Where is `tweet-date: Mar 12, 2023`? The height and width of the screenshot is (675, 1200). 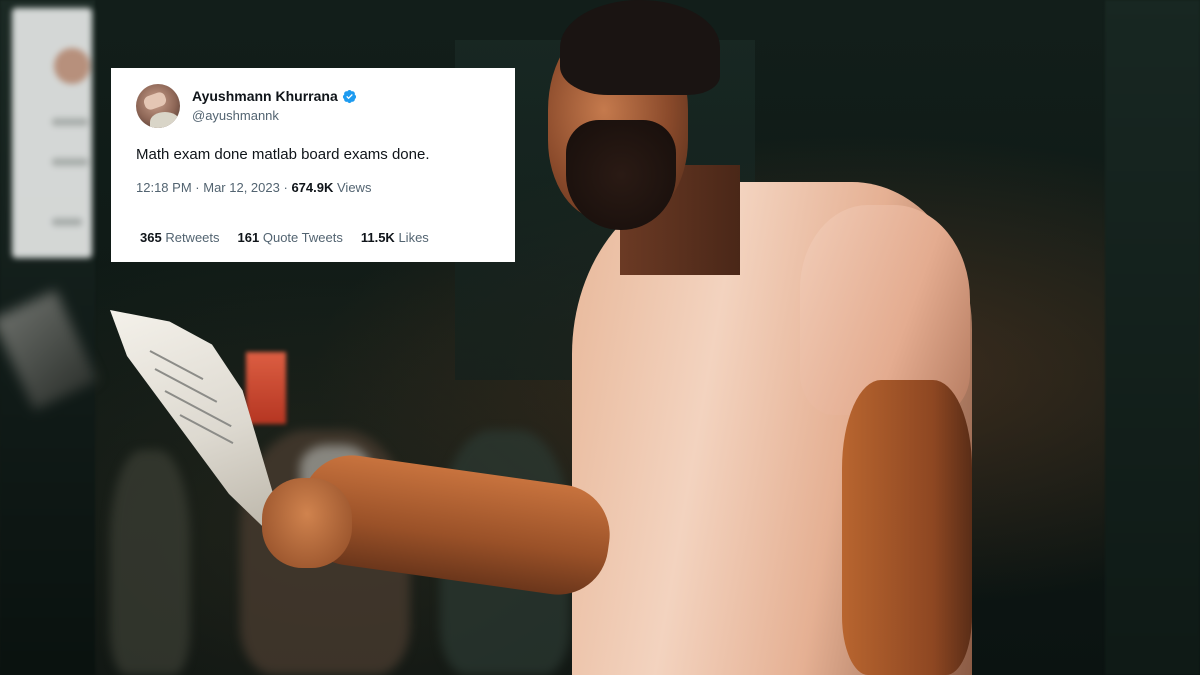
tweet-date: Mar 12, 2023 is located at coordinates (241, 187).